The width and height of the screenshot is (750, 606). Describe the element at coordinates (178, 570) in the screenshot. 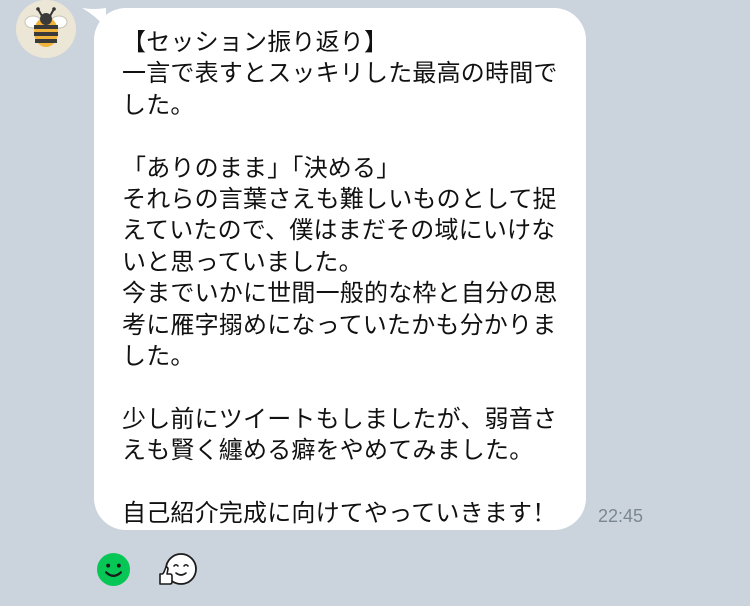

I see `thumbs-up-face-sticker-icon` at that location.